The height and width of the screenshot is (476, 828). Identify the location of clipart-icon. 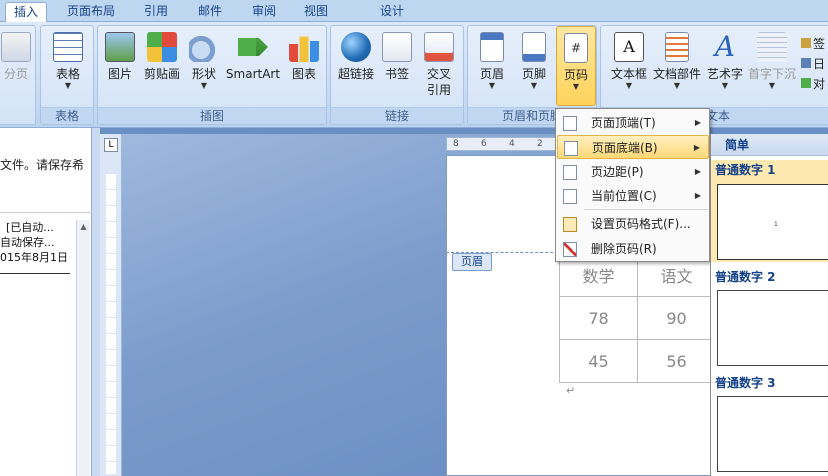
(162, 47).